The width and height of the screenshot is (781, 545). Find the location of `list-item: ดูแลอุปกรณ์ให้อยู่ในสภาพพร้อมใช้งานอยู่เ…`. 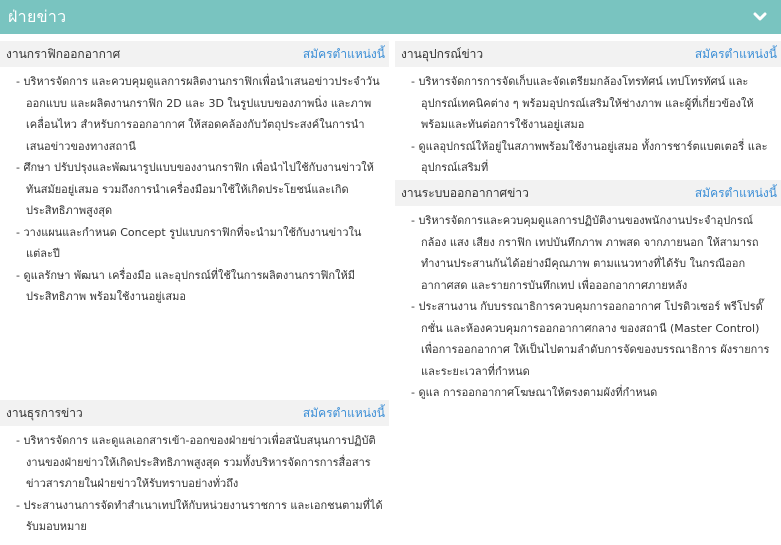

list-item: ดูแลอุปกรณ์ให้อยู่ในสภาพพร้อมใช้งานอยู่เ… is located at coordinates (593, 157).